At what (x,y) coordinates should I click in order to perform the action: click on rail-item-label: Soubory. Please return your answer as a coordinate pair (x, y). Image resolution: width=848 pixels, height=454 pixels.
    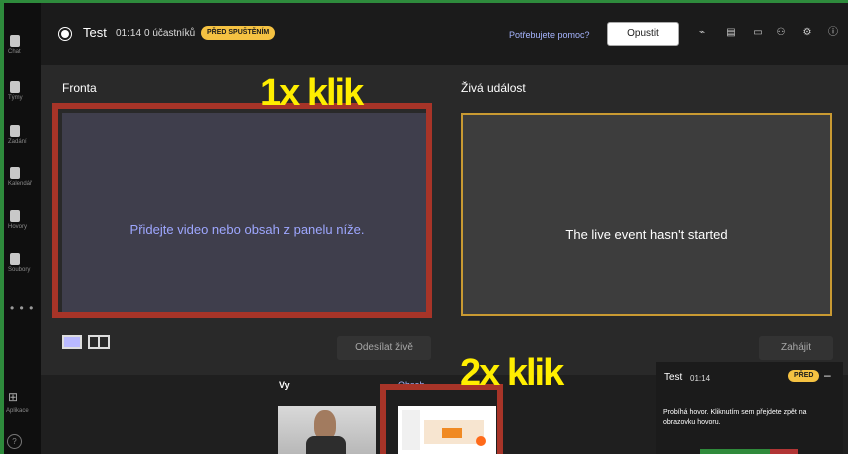
    Looking at the image, I should click on (19, 270).